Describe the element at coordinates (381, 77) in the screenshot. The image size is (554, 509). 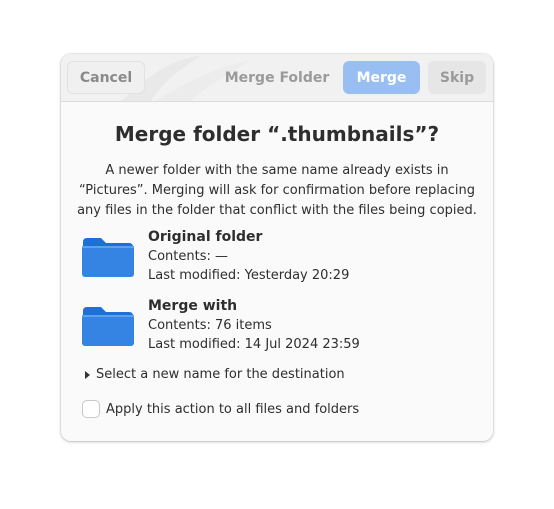
I see `merge-button: Merge` at that location.